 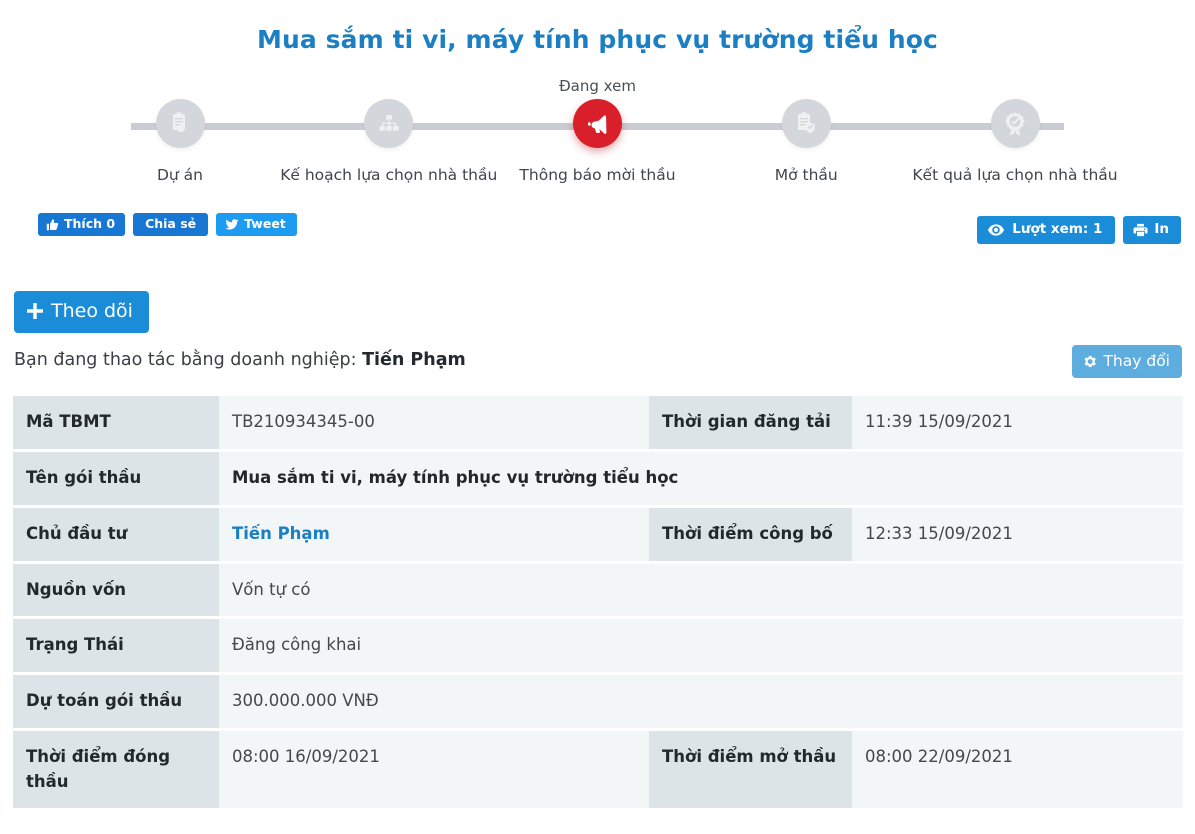 What do you see at coordinates (434, 769) in the screenshot?
I see `row-value-thoi-diem-dong-thau: 08:00 16/09/2021` at bounding box center [434, 769].